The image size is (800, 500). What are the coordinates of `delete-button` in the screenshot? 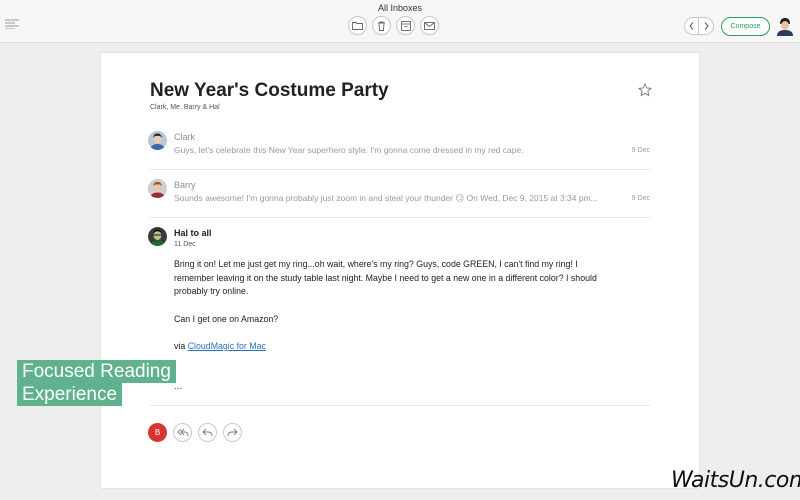 It's located at (381, 25).